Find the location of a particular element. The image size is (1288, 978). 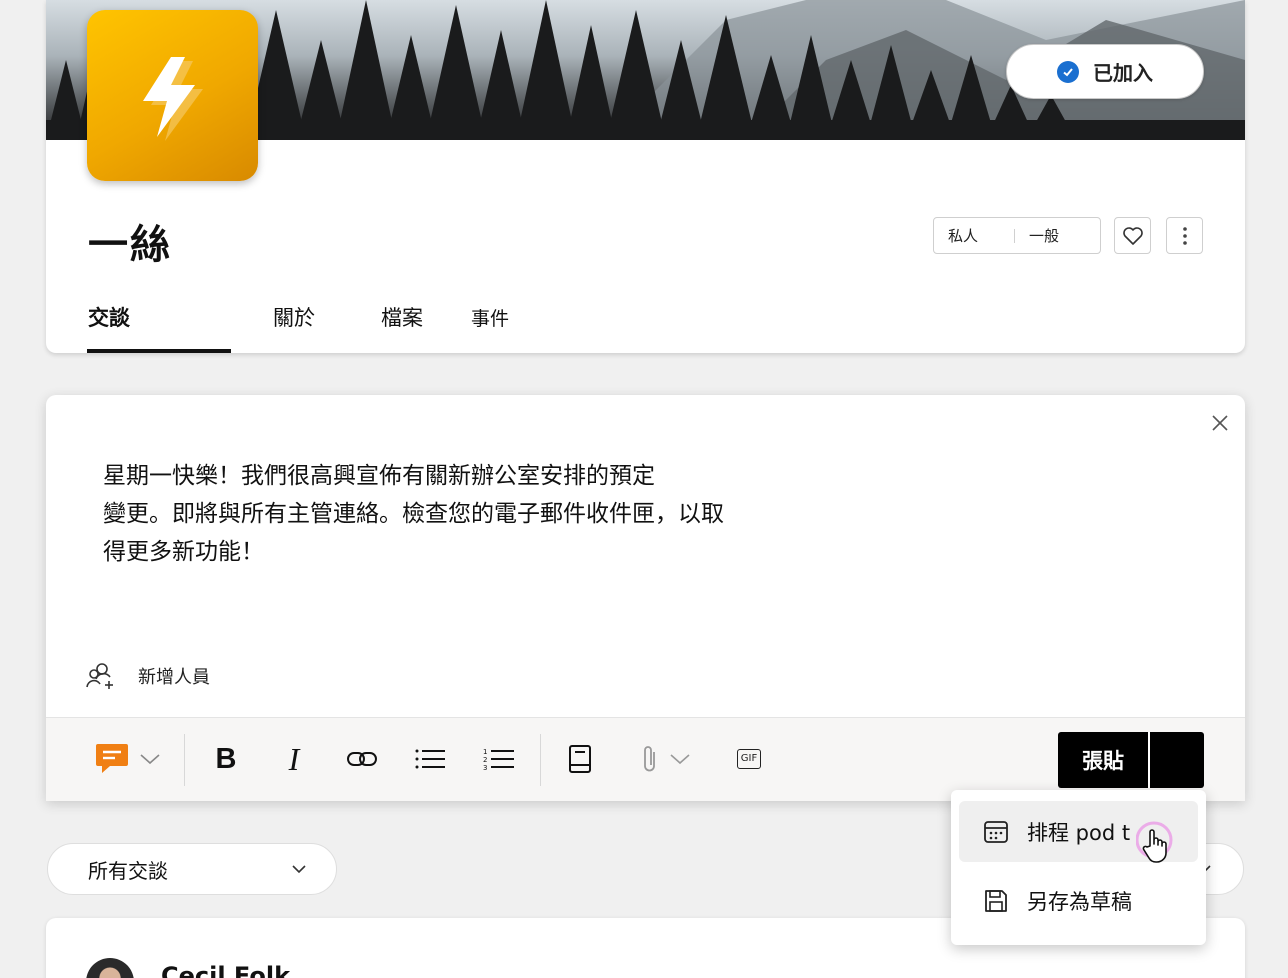

lightning-icon is located at coordinates (172, 98).